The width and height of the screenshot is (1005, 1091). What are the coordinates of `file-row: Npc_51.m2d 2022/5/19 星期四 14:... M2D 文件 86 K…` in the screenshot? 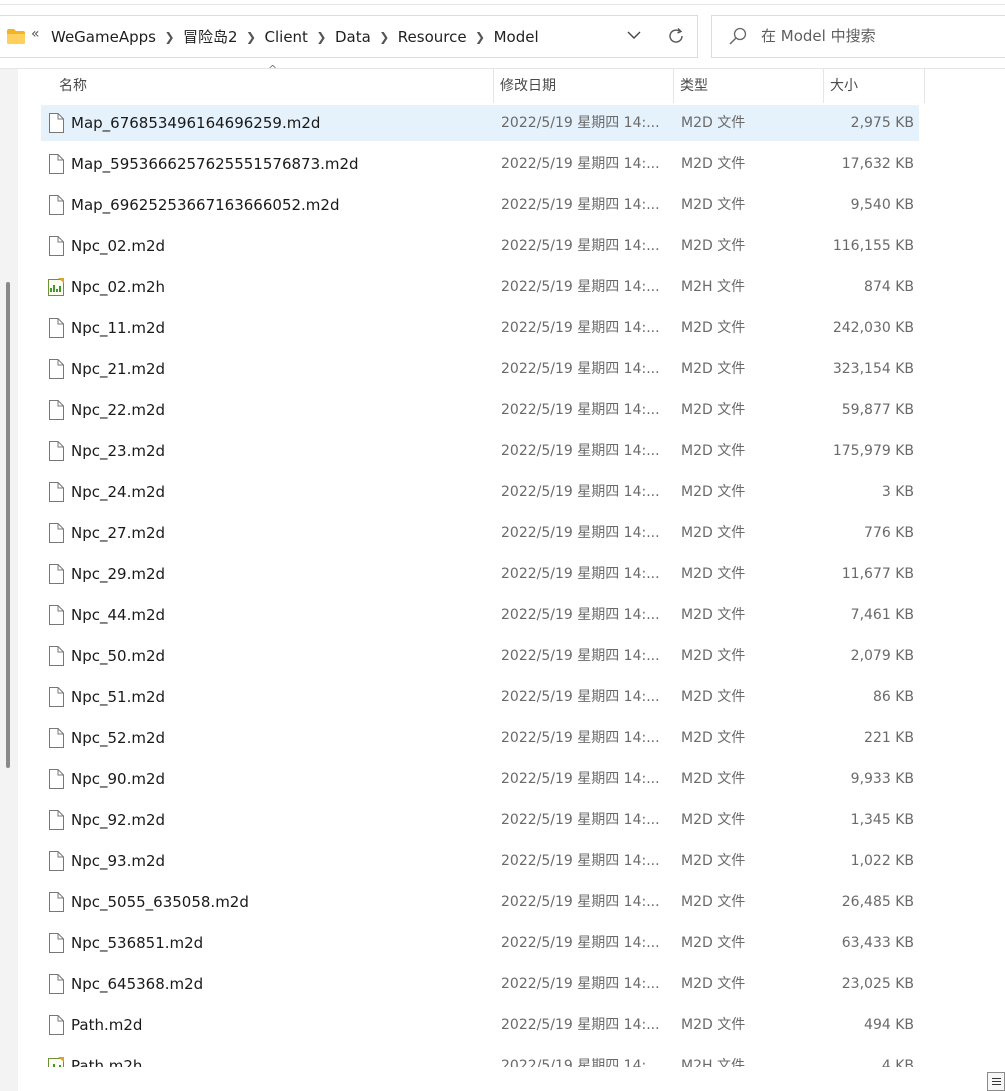 It's located at (480, 697).